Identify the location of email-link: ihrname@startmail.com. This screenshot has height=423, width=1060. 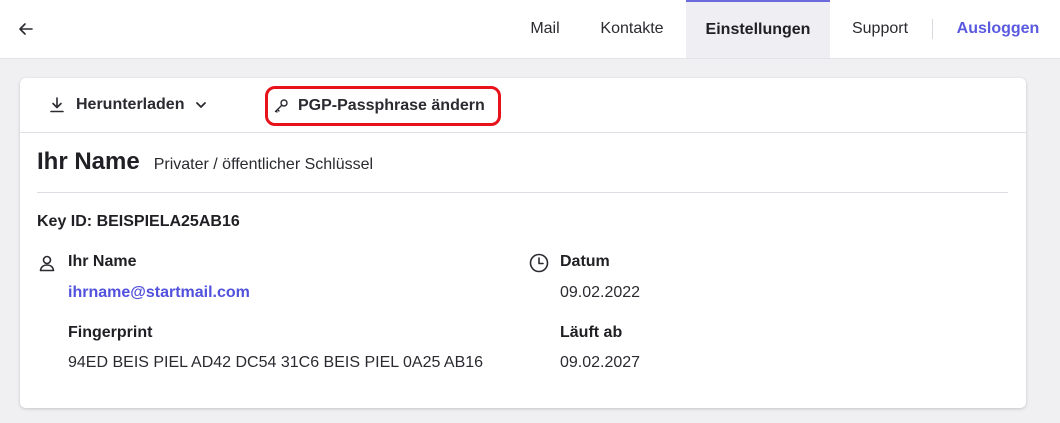
(159, 293).